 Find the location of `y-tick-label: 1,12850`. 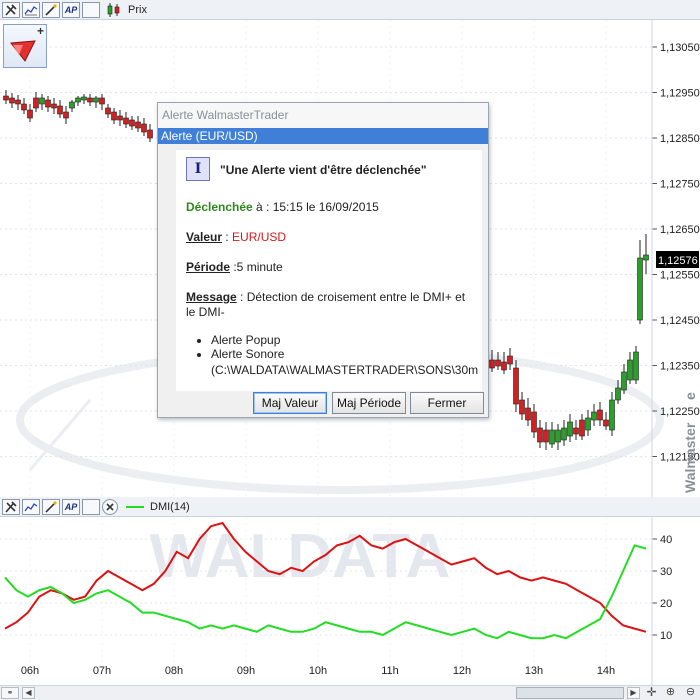

y-tick-label: 1,12850 is located at coordinates (680, 139).